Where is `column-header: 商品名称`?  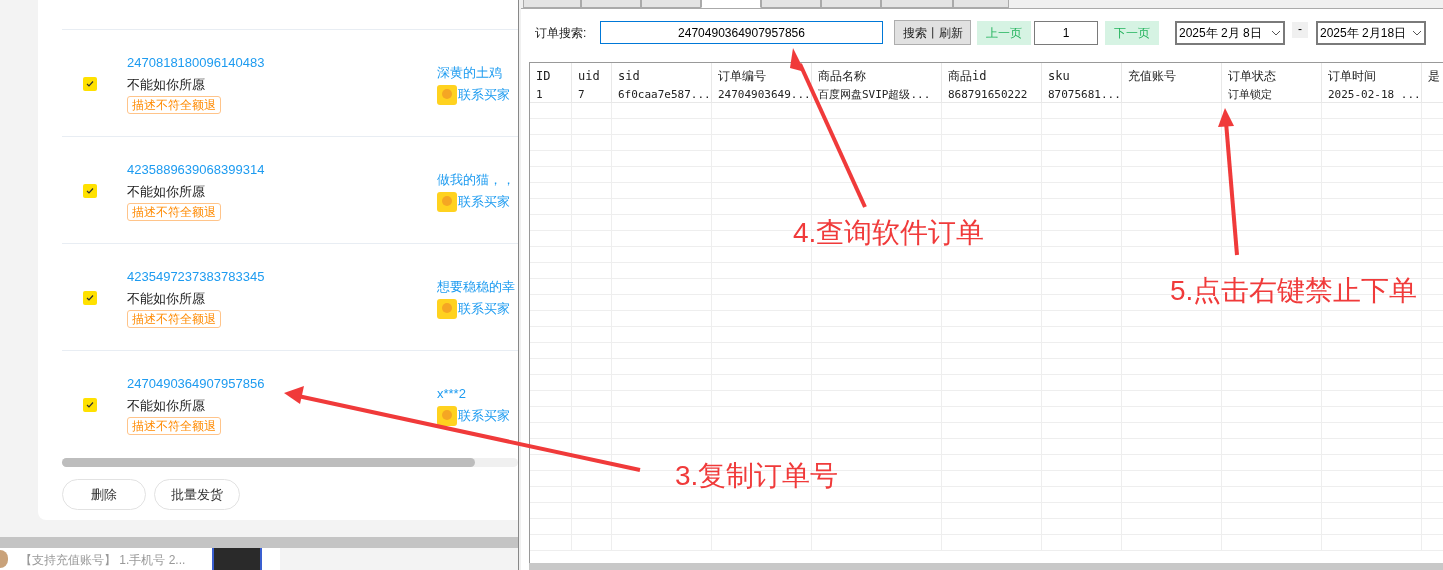 column-header: 商品名称 is located at coordinates (877, 75).